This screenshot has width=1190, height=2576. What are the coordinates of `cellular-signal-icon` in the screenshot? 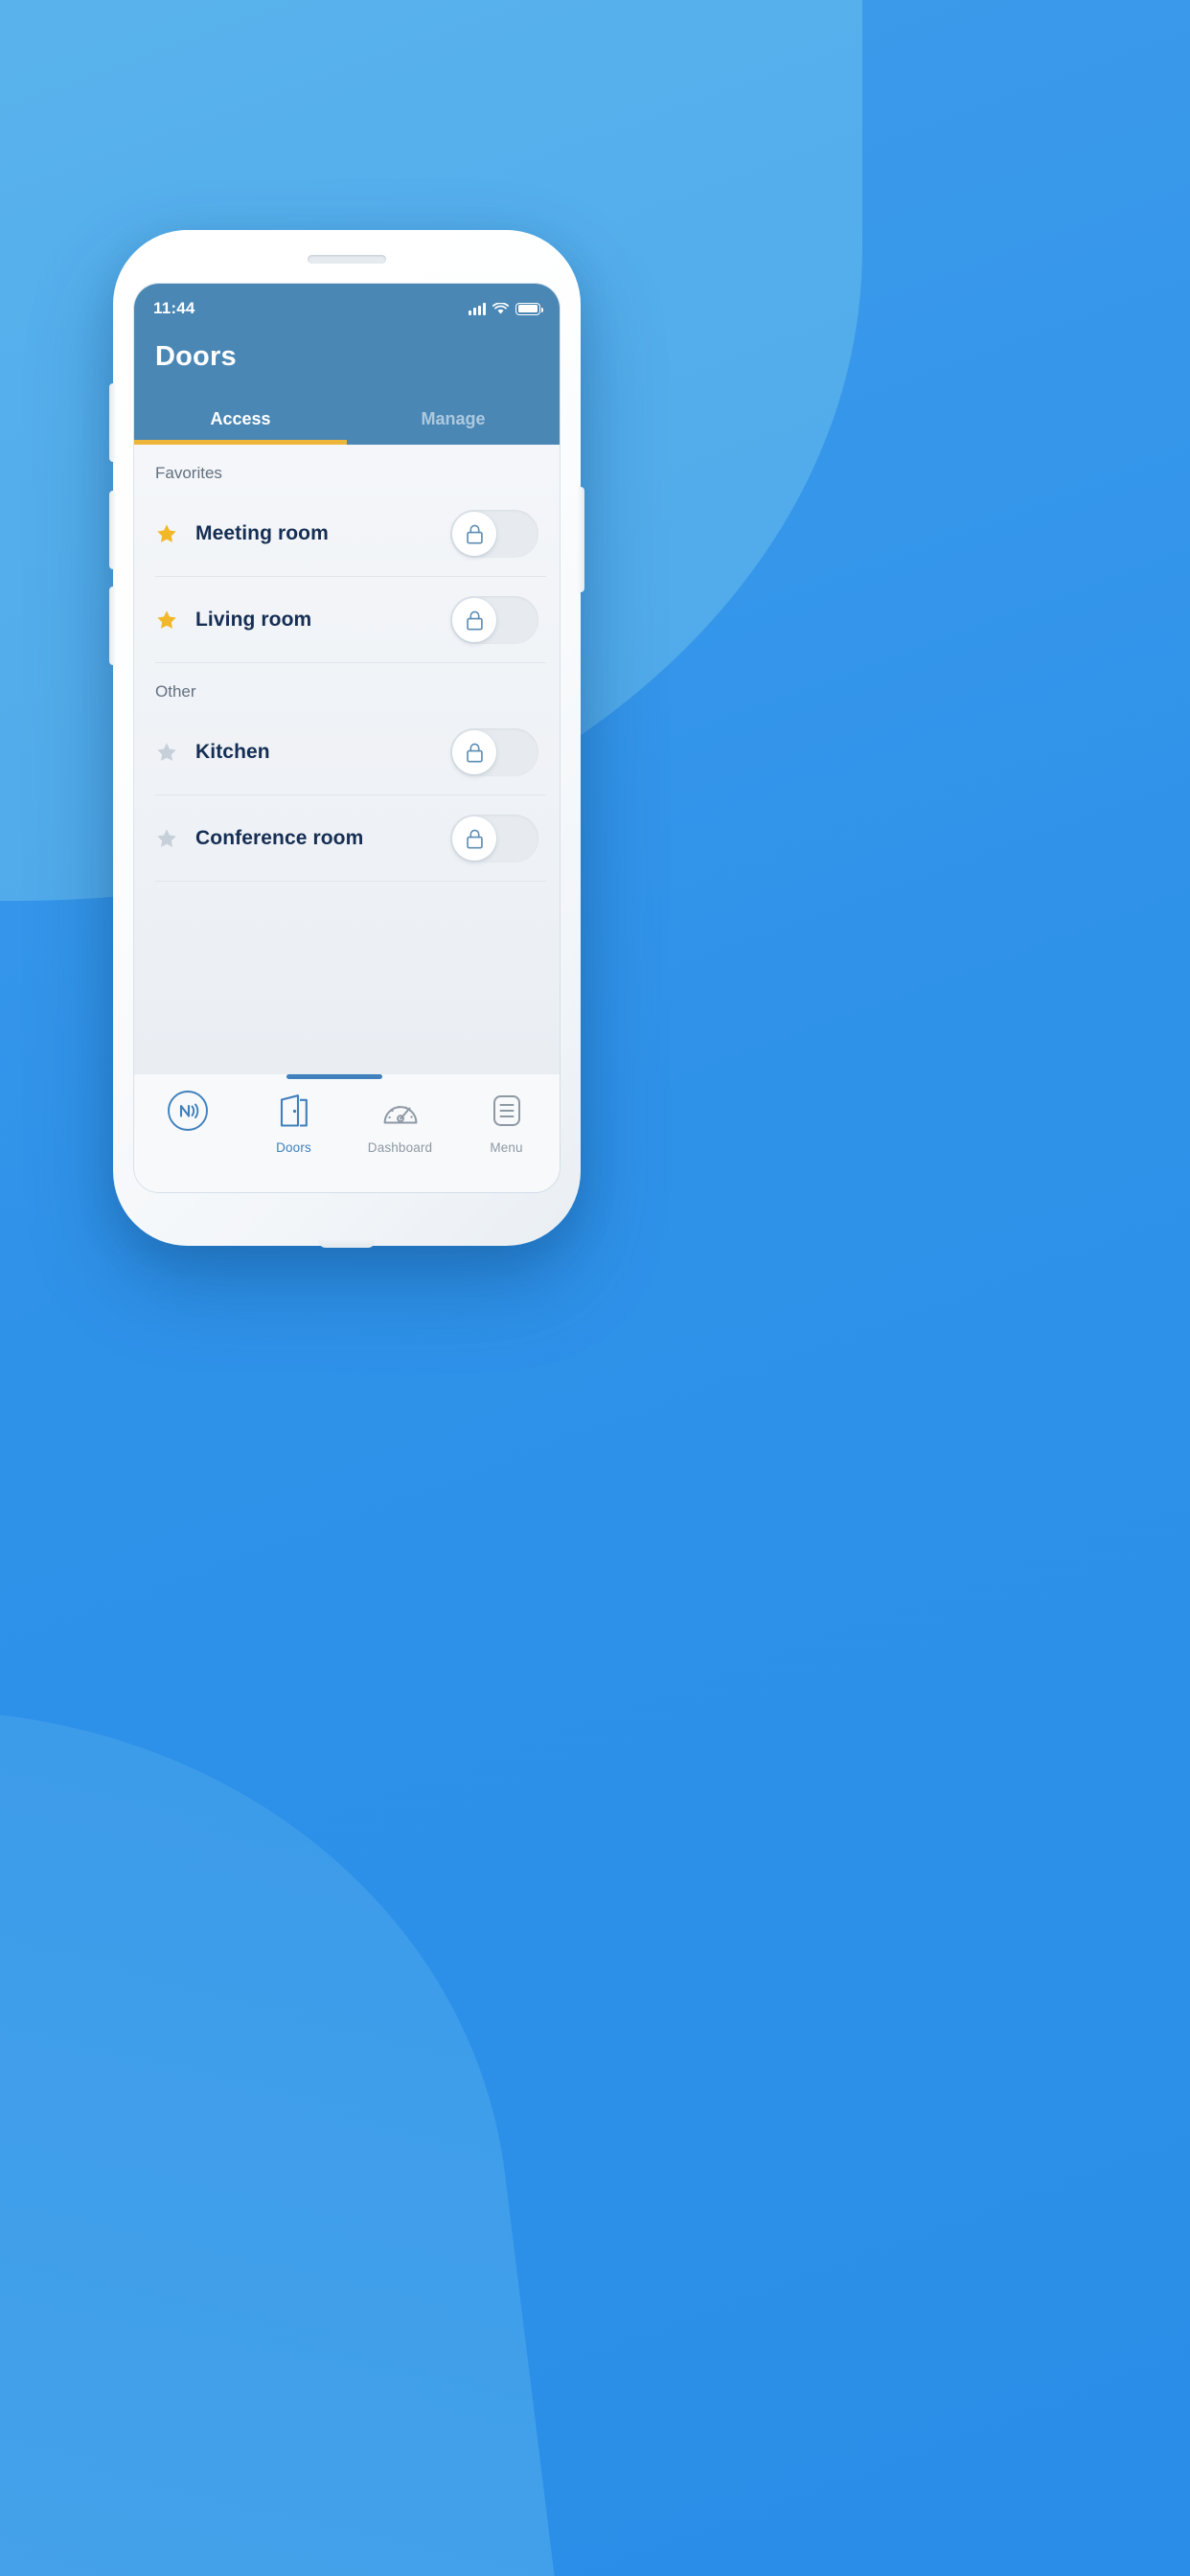 It's located at (478, 308).